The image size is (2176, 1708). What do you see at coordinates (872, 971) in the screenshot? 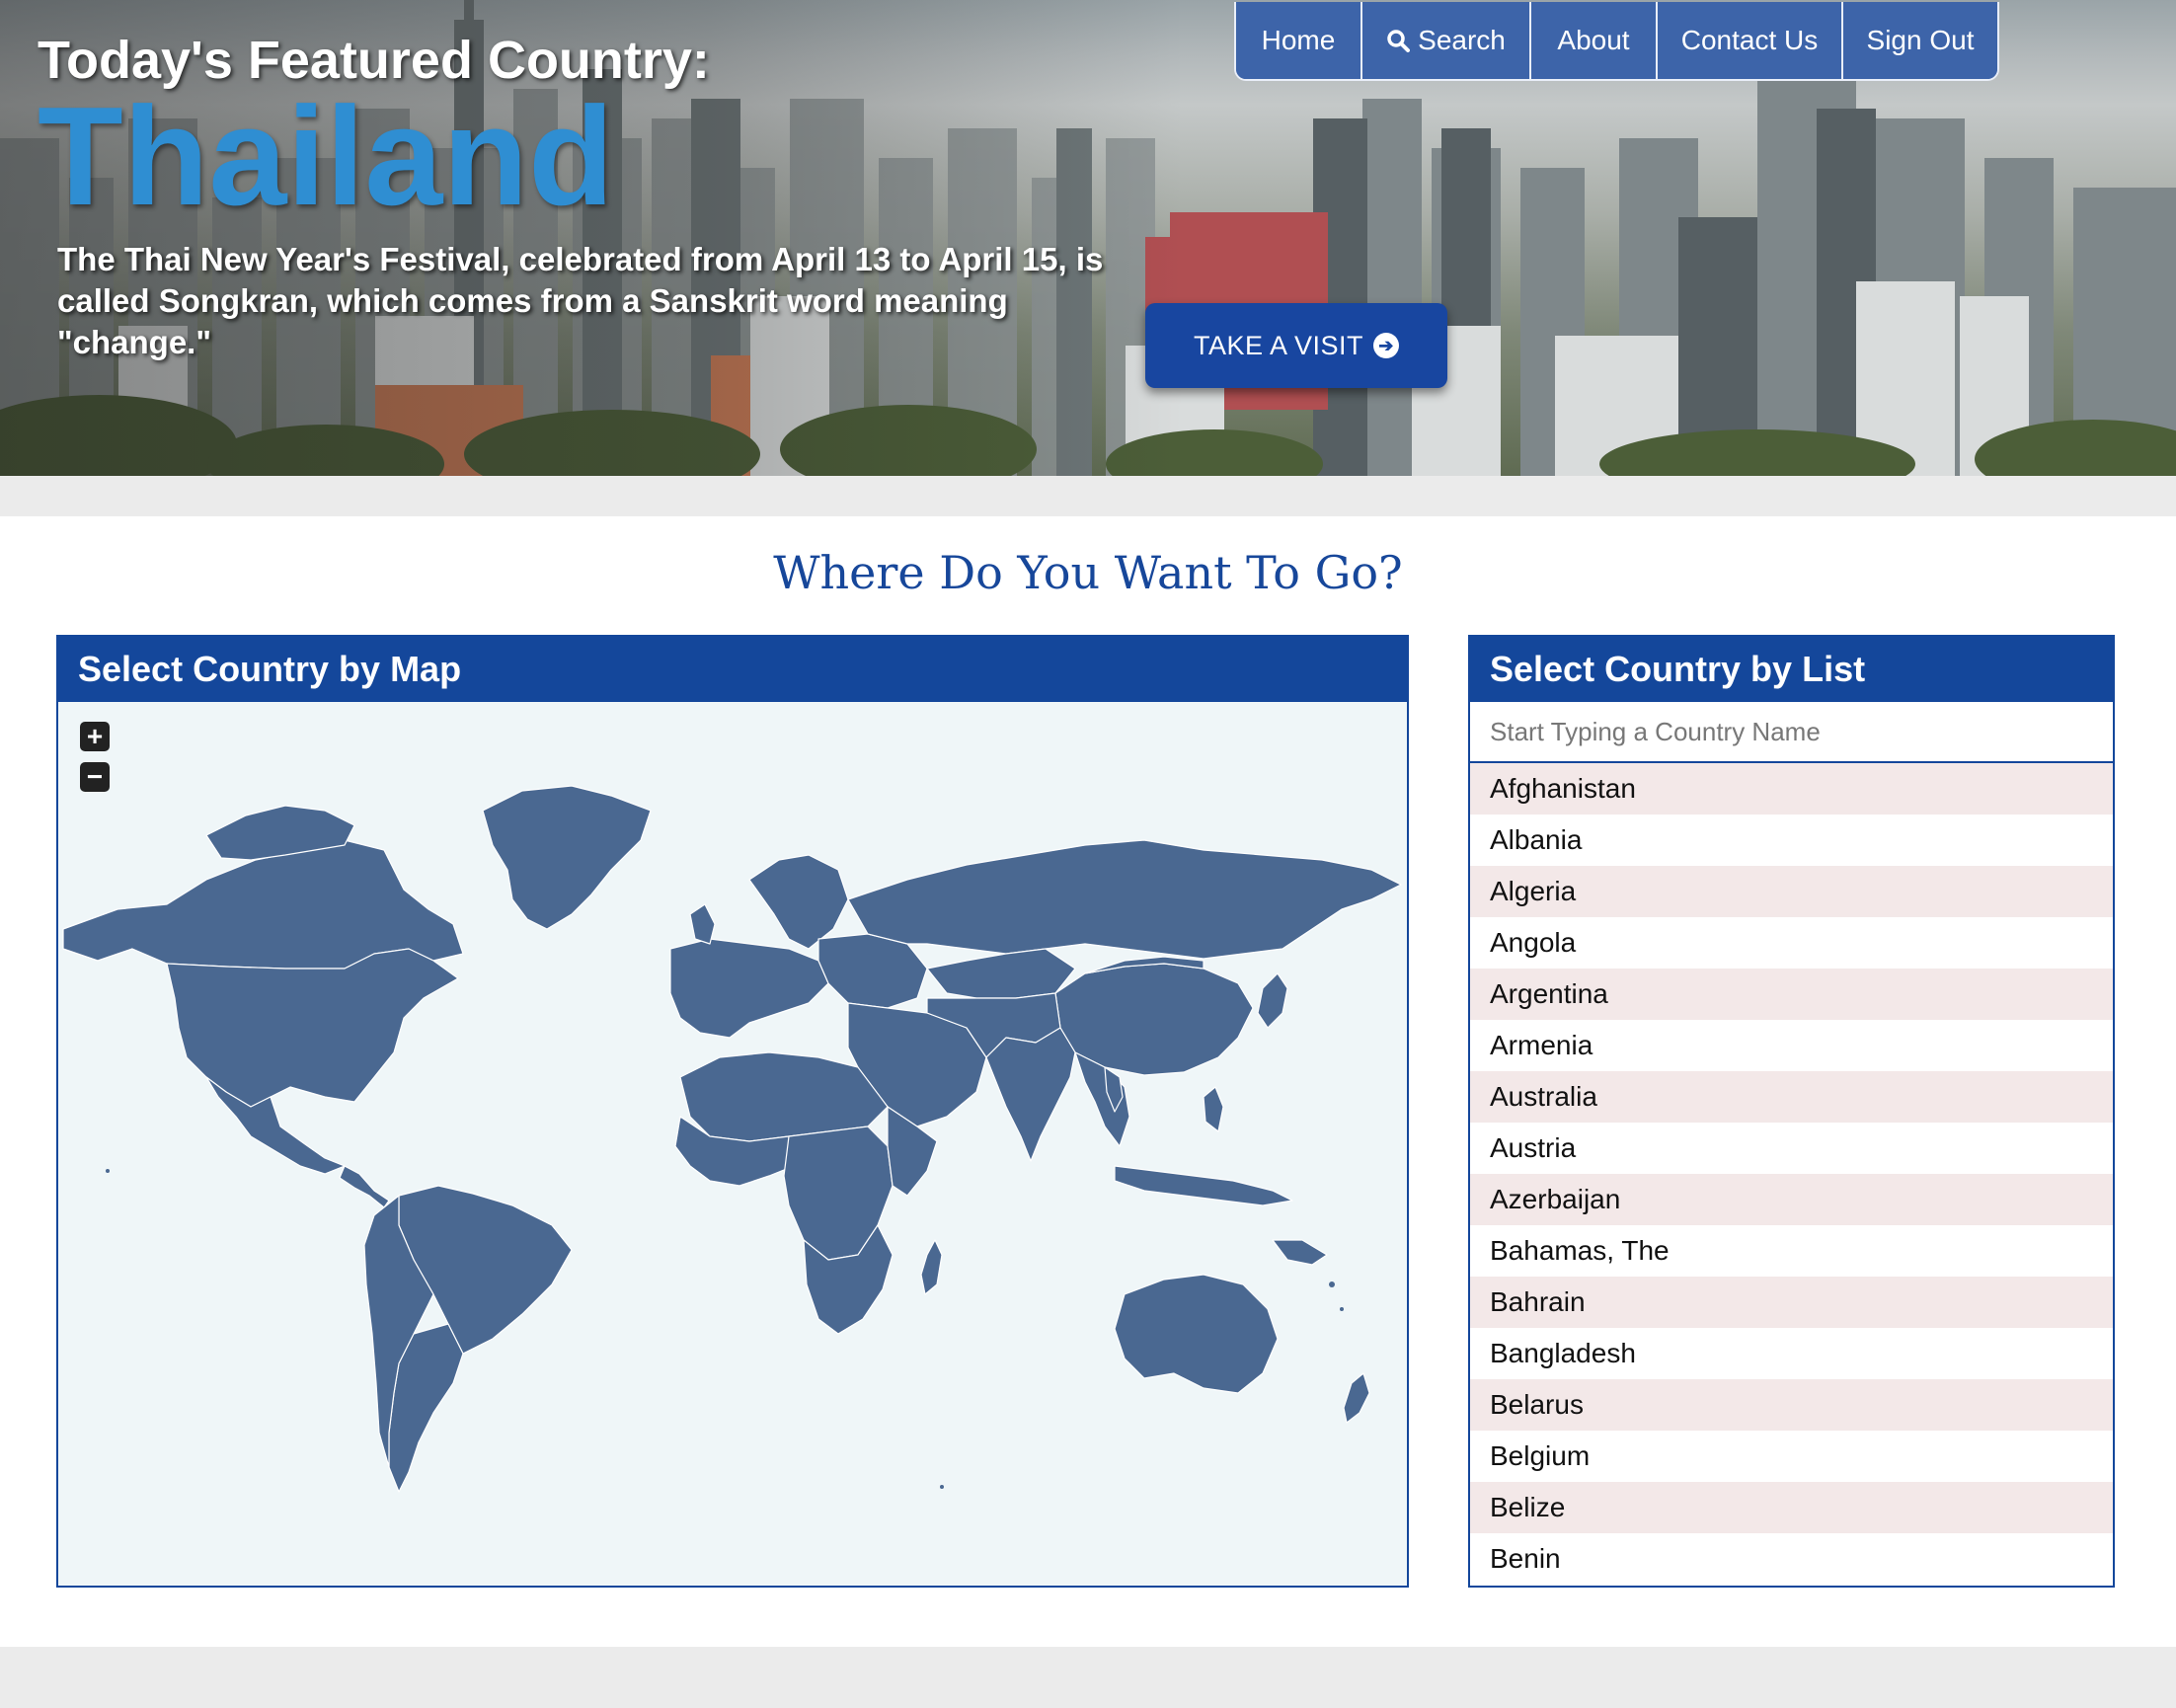
I see `map-region-eastern-europe` at bounding box center [872, 971].